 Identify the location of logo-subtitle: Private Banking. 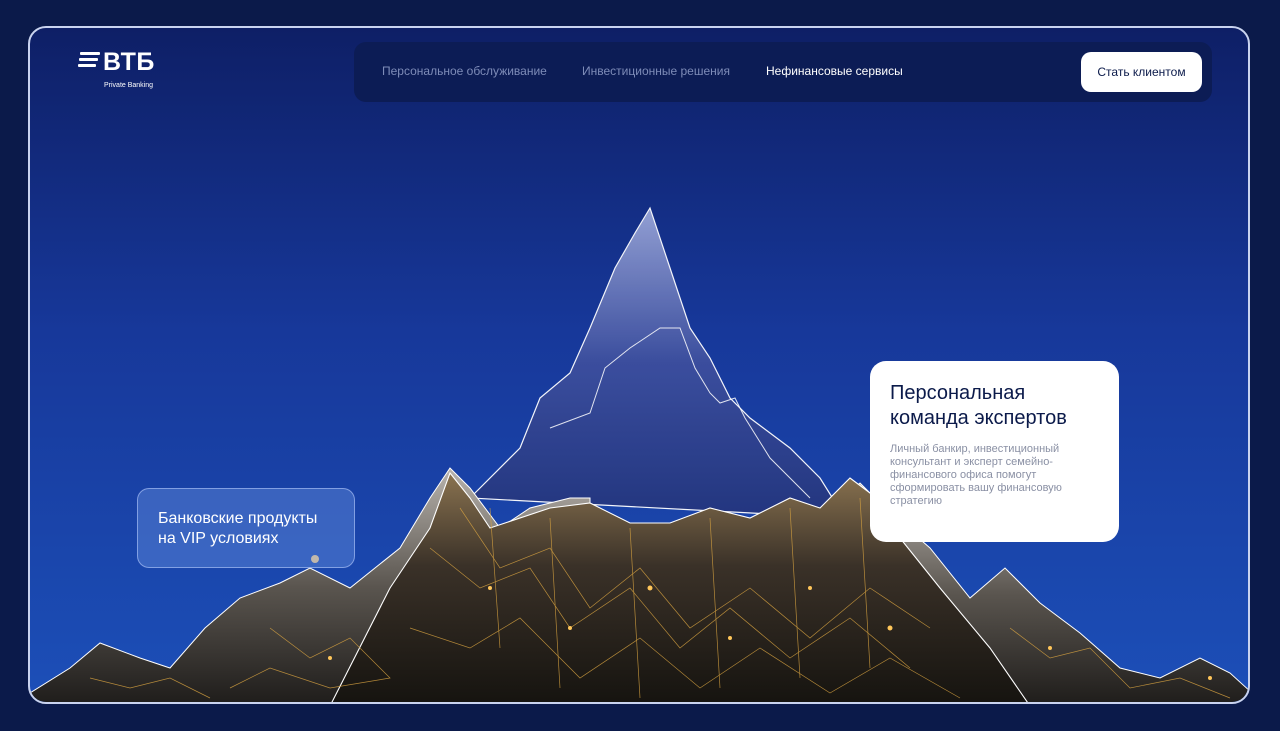
(129, 85).